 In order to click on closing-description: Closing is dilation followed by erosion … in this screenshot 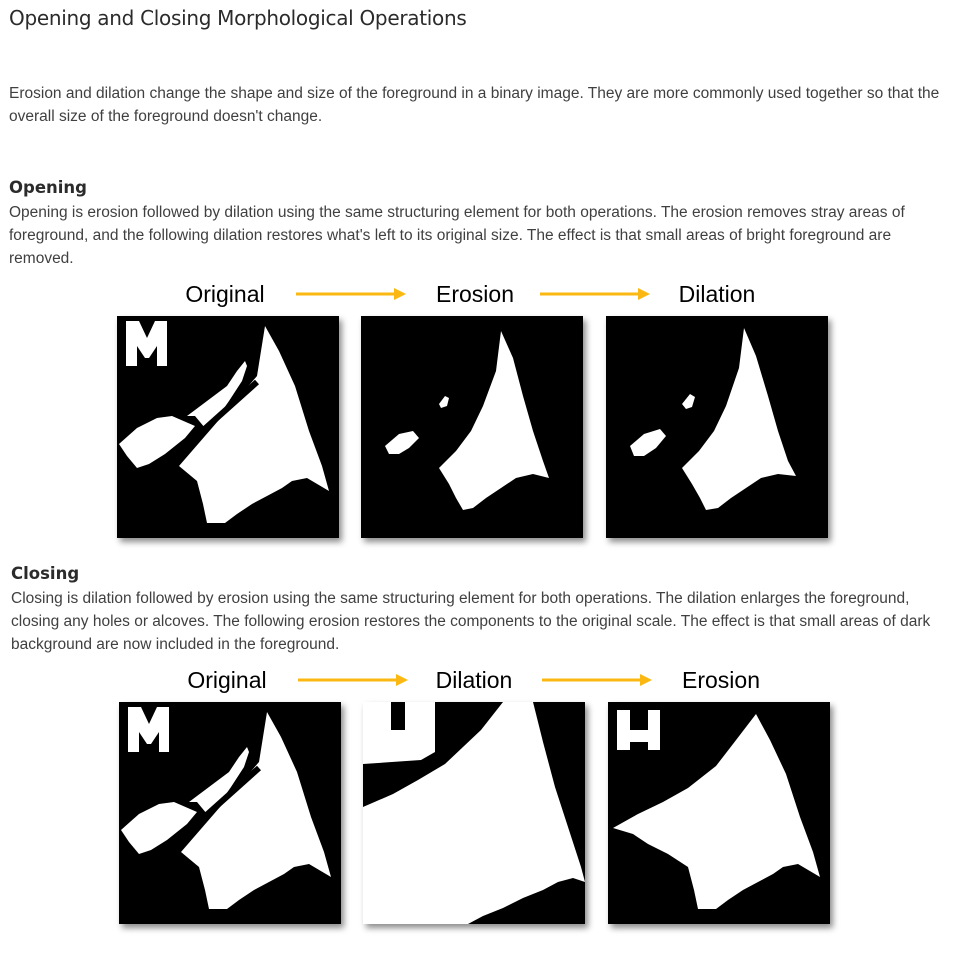, I will do `click(471, 621)`.